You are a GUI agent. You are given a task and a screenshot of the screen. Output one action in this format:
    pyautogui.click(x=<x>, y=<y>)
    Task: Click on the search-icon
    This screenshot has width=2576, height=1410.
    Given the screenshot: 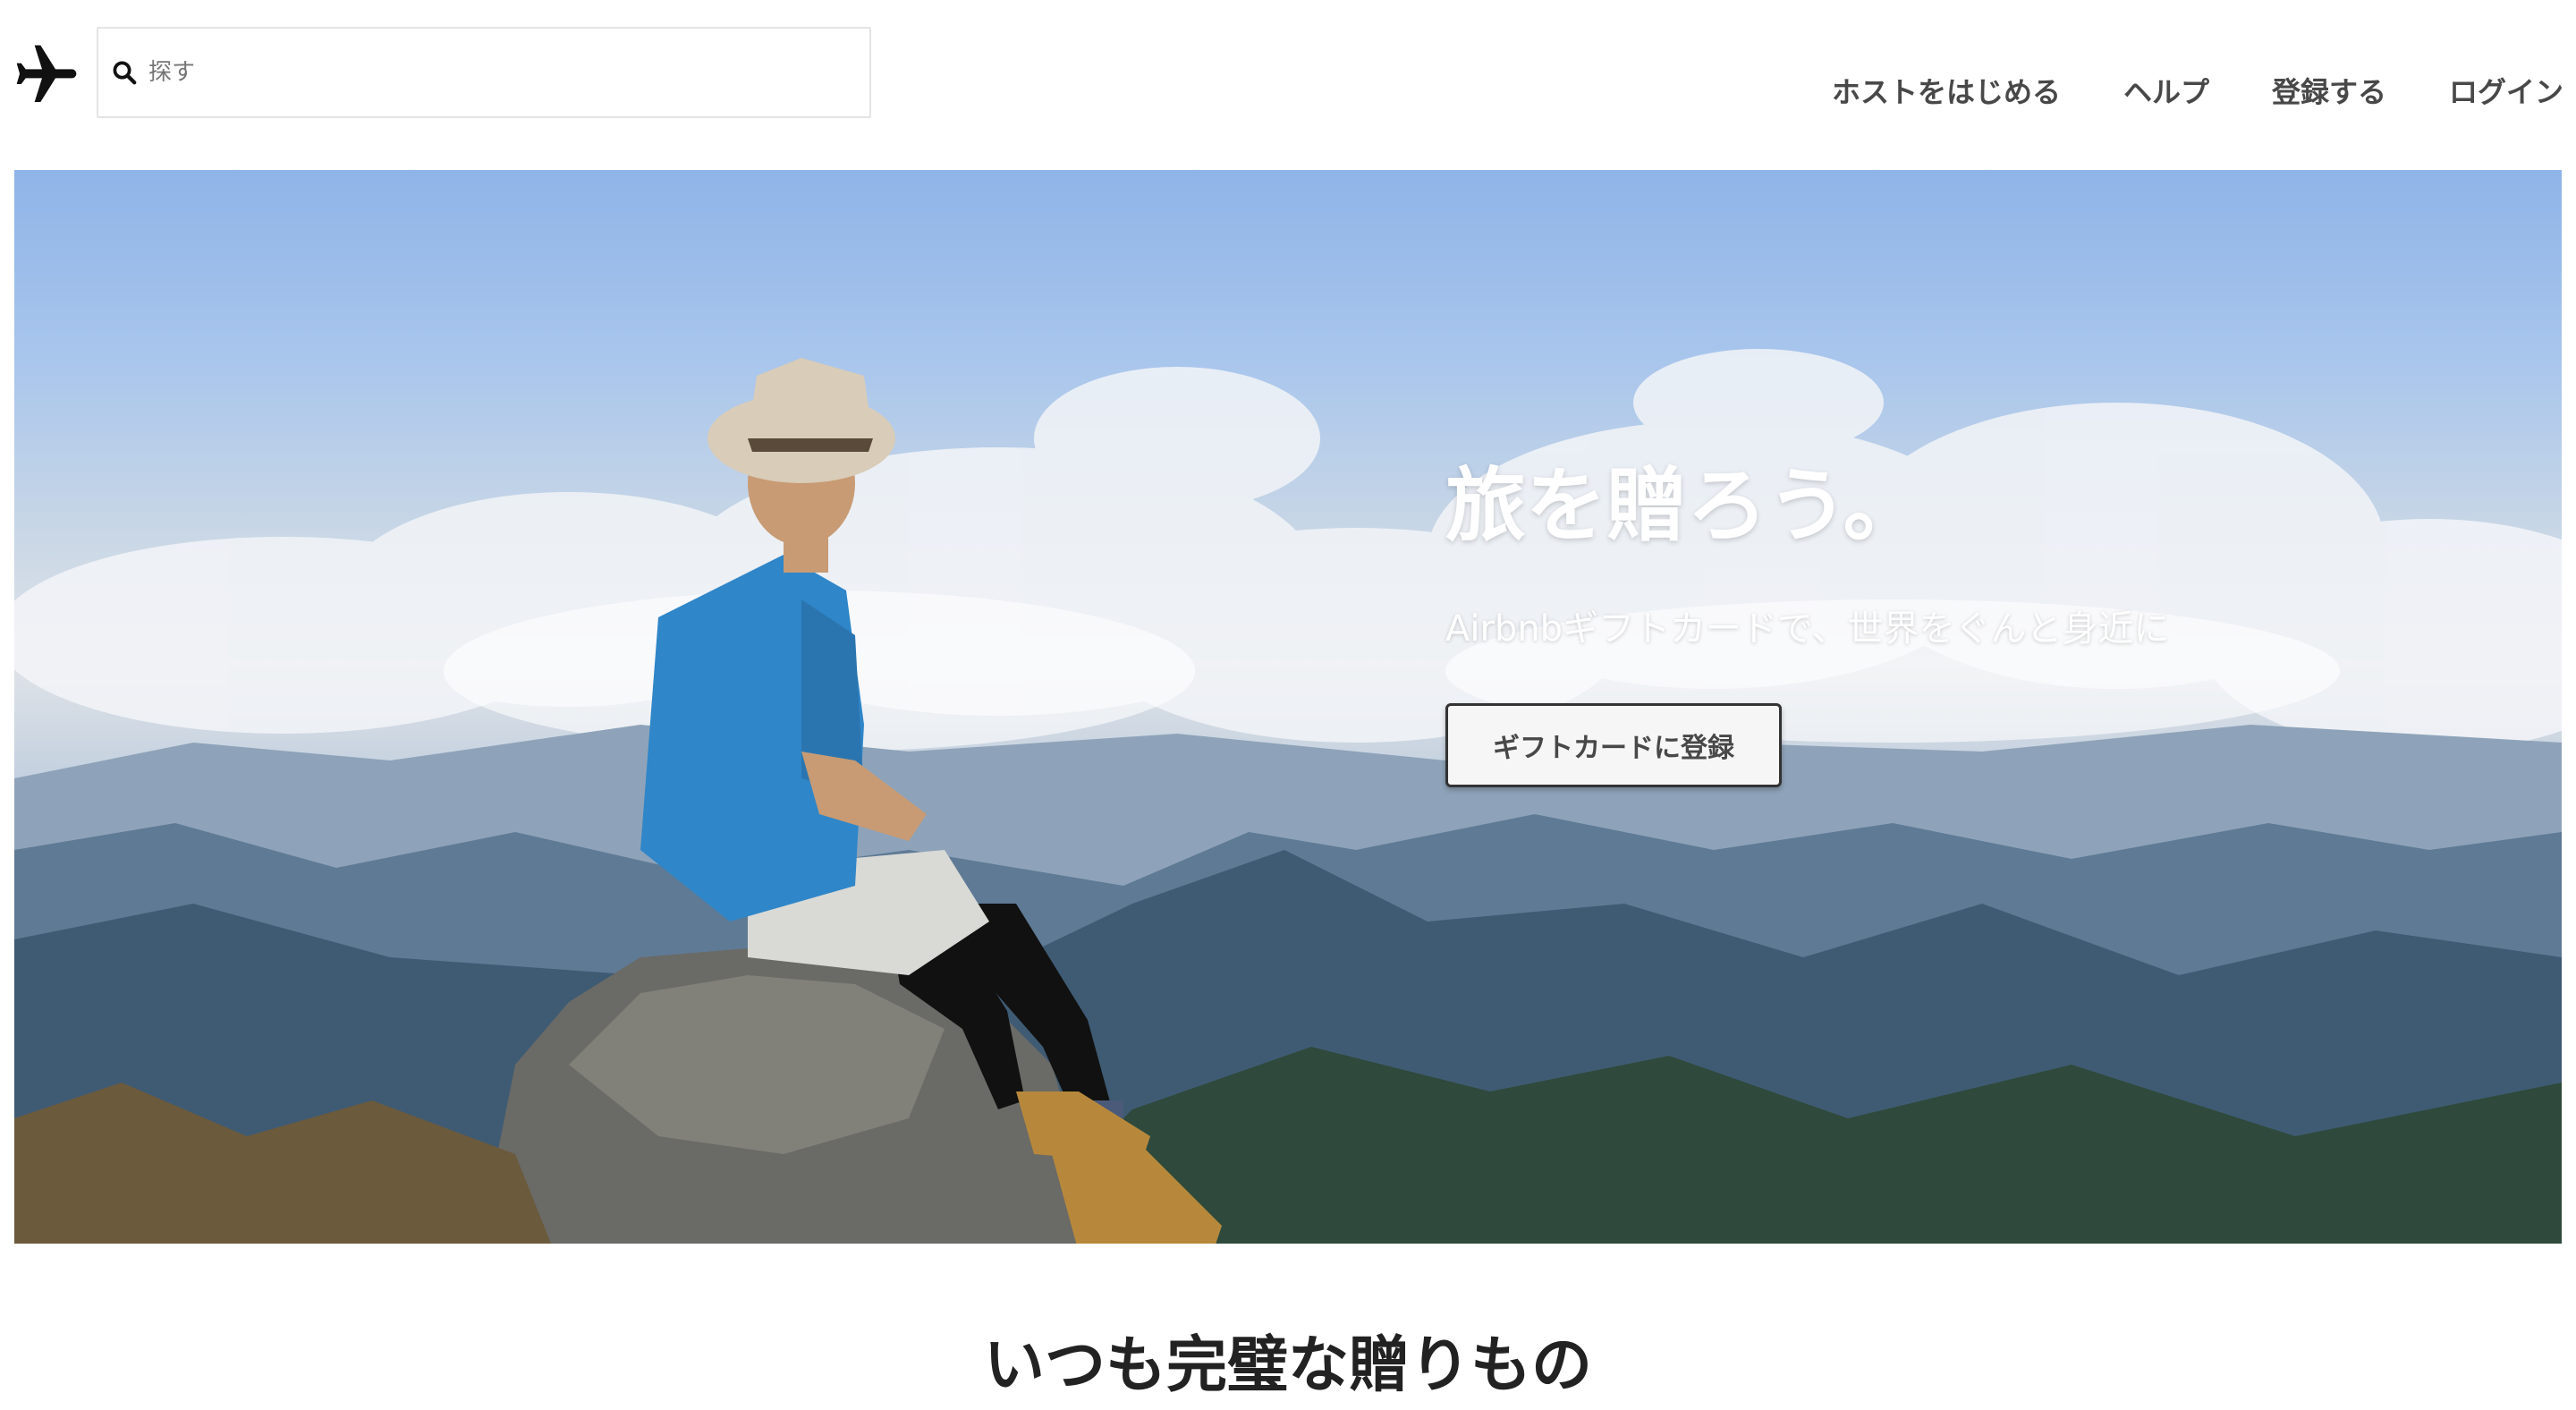 What is the action you would take?
    pyautogui.click(x=124, y=72)
    